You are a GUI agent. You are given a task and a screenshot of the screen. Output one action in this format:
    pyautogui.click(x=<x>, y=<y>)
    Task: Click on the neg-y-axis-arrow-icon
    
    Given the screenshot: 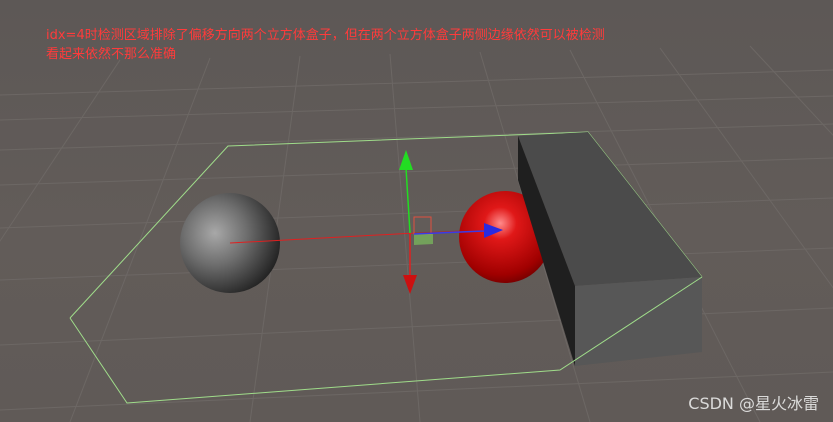 What is the action you would take?
    pyautogui.click(x=410, y=284)
    